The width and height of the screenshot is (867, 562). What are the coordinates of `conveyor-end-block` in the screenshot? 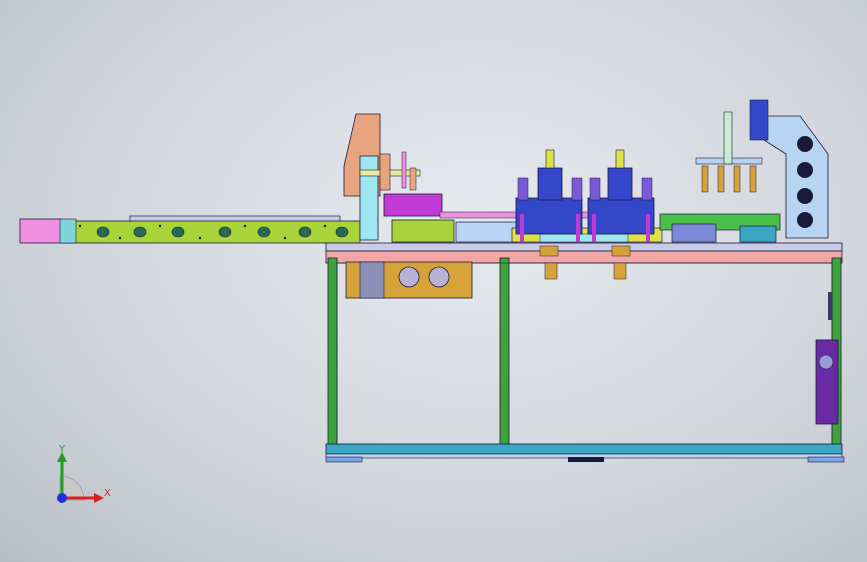 It's located at (41, 231).